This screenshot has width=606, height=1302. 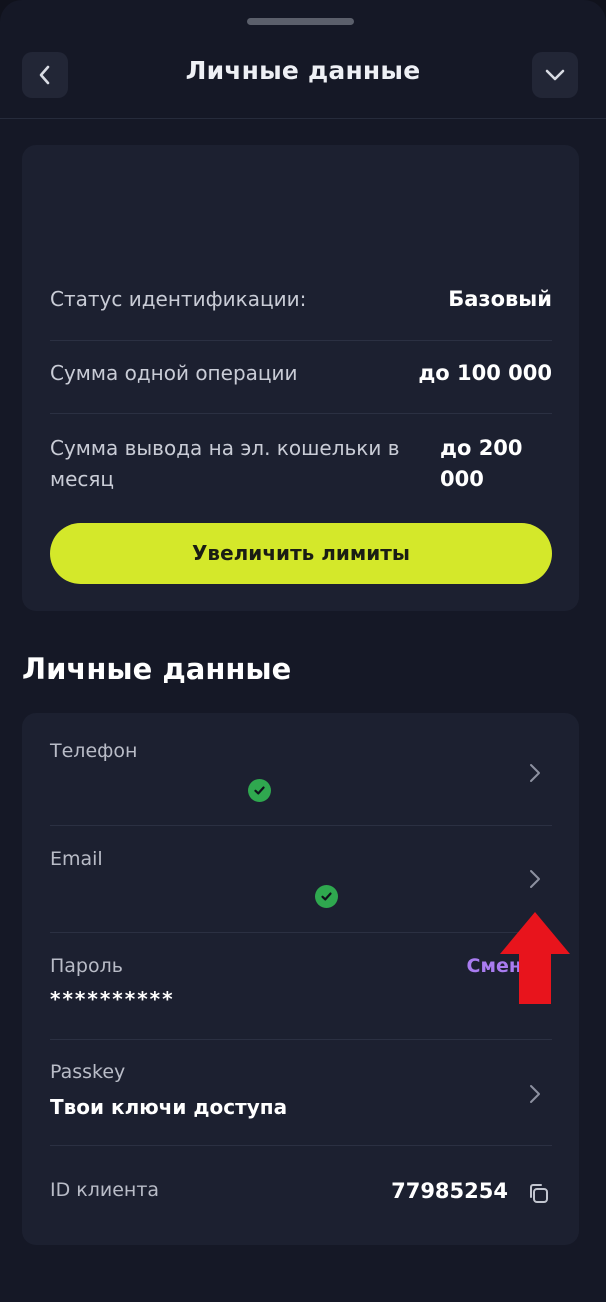 What do you see at coordinates (500, 299) in the screenshot?
I see `limit-value: Базовый` at bounding box center [500, 299].